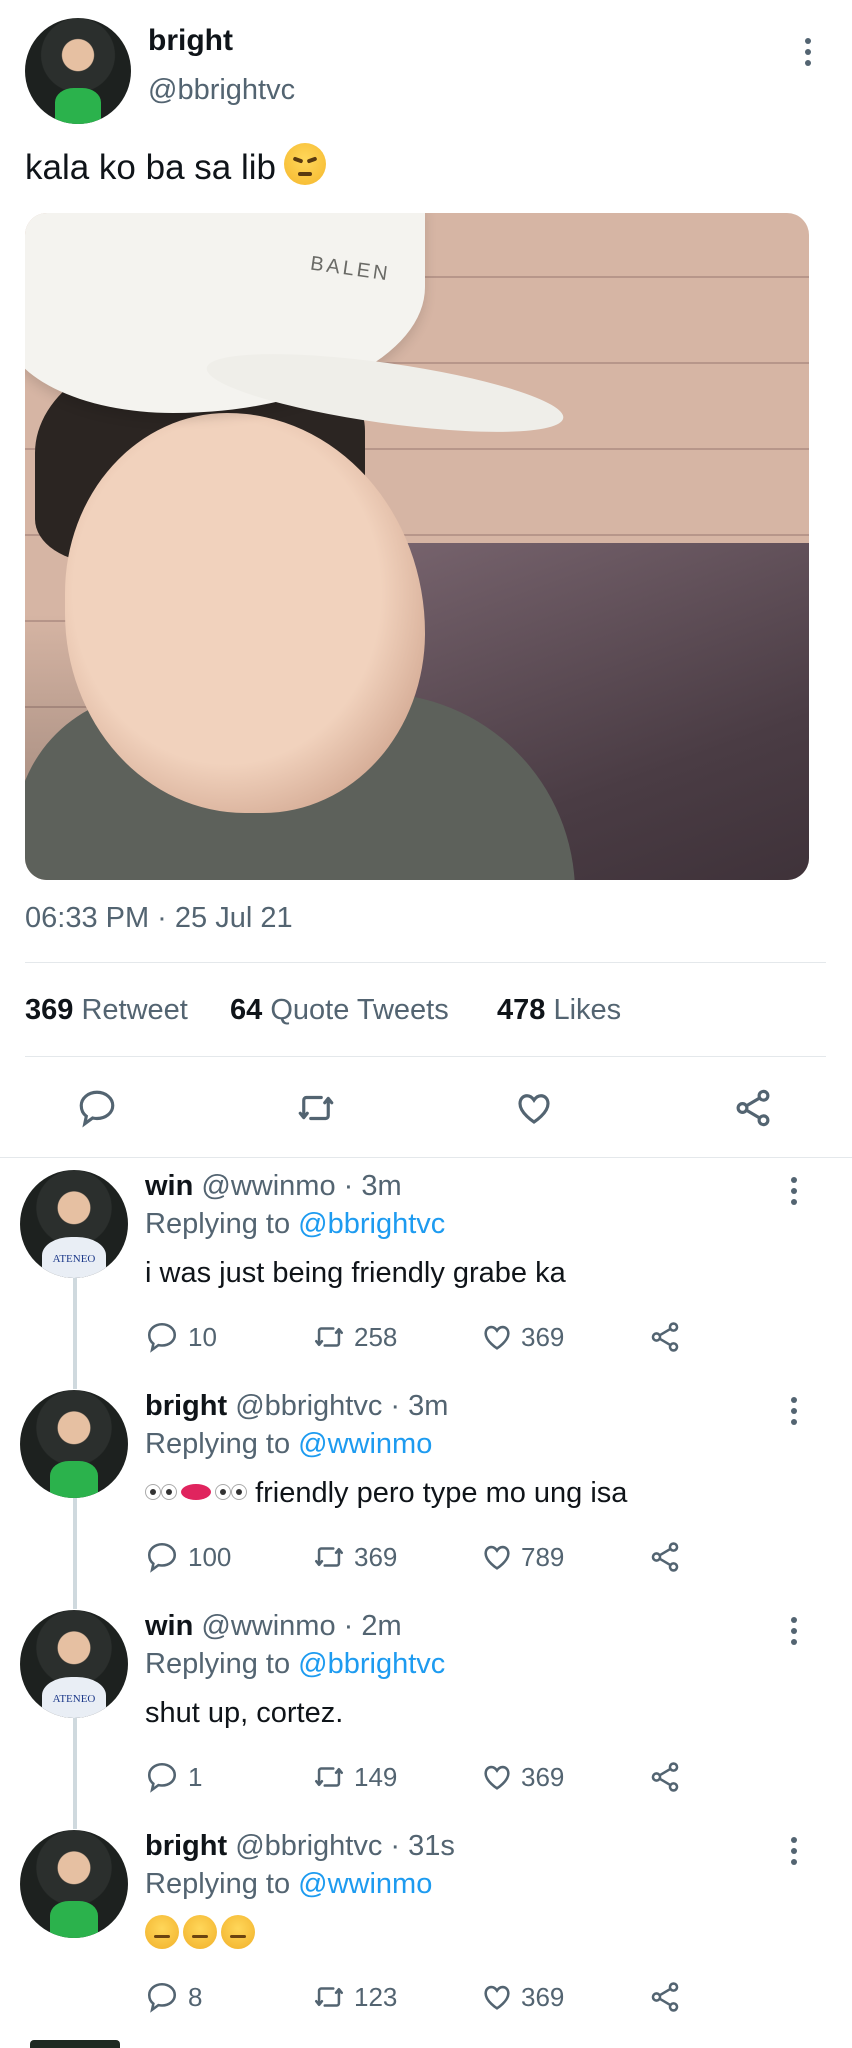  Describe the element at coordinates (372, 1626) in the screenshot. I see `reply-time: · 2m` at that location.